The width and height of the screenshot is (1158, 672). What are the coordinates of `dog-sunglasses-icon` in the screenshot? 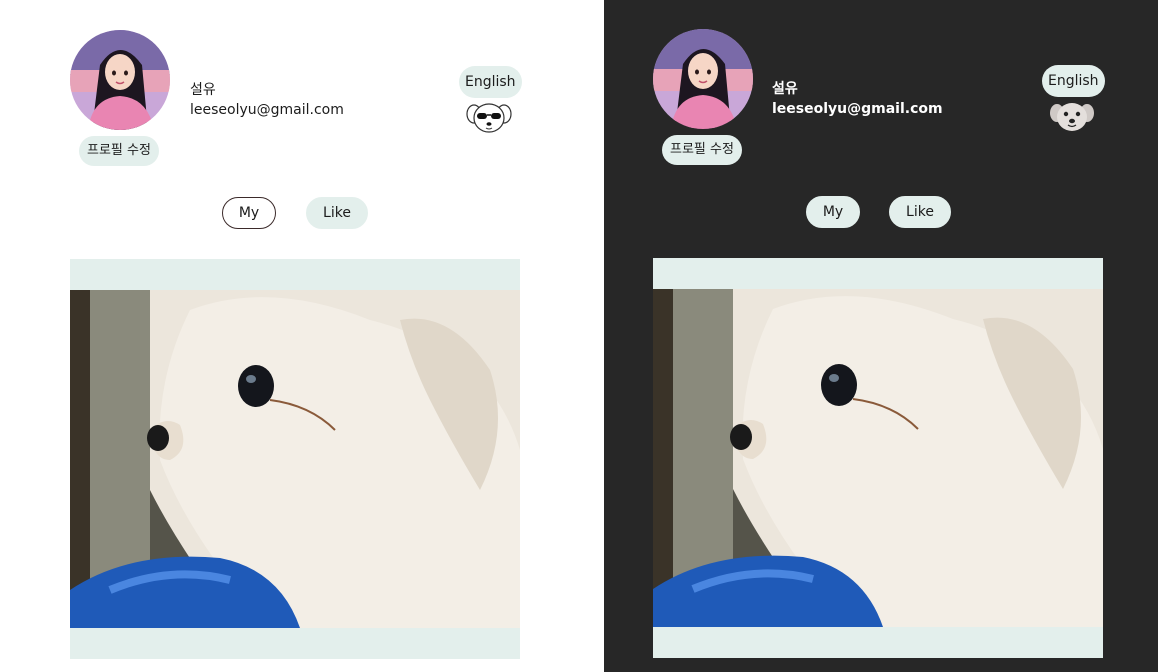 It's located at (489, 117).